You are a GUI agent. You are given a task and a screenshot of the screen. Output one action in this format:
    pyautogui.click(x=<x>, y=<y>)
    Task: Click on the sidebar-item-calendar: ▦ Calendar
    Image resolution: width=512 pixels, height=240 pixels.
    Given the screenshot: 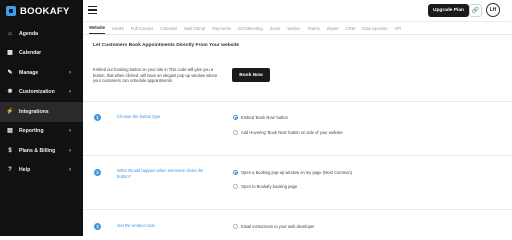 What is the action you would take?
    pyautogui.click(x=41, y=54)
    